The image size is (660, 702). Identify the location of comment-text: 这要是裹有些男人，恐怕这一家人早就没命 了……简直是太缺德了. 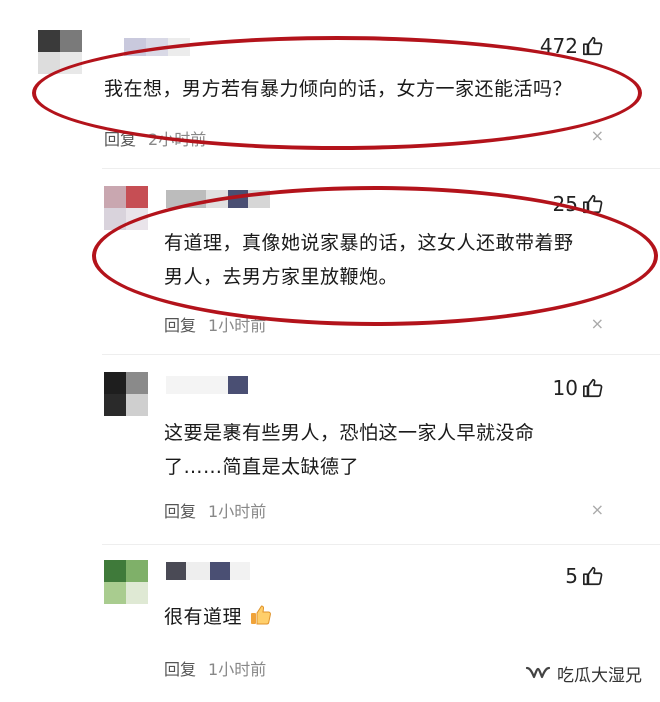
(349, 450).